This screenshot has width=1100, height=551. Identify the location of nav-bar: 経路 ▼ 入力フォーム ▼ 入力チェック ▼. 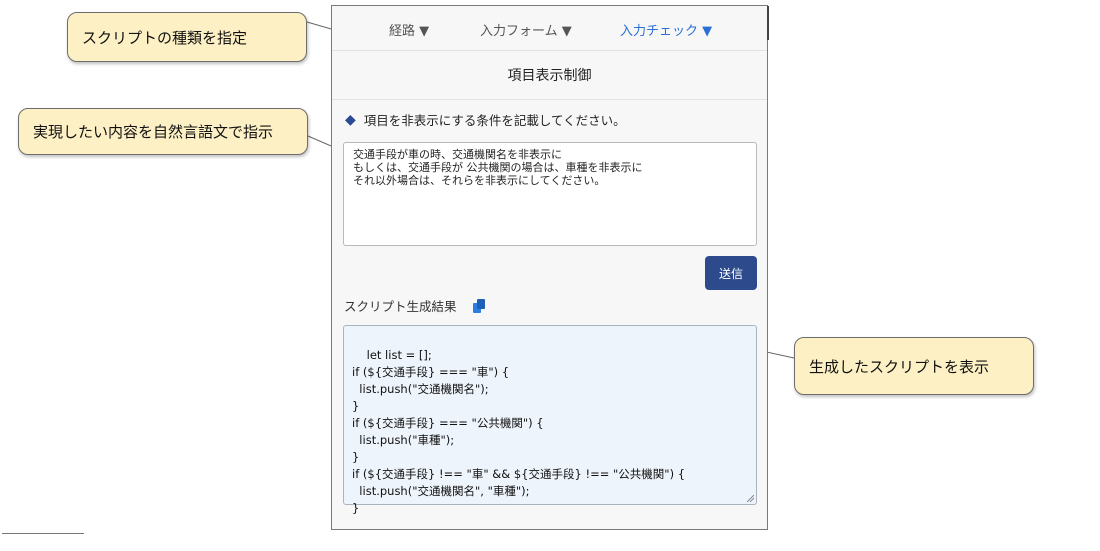
(549, 28).